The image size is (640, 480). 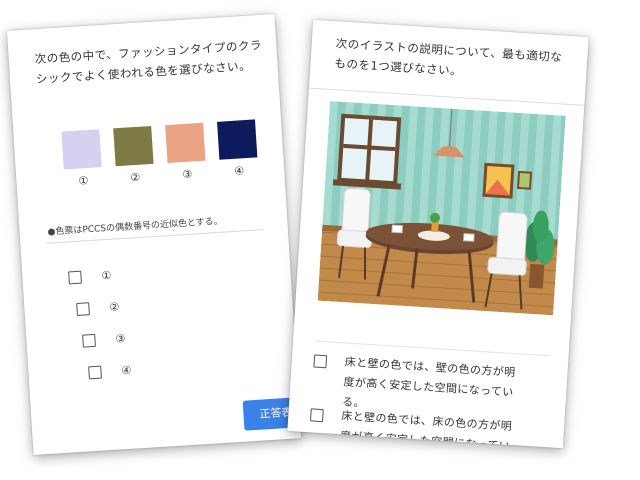 I want to click on option-label: ④, so click(x=126, y=370).